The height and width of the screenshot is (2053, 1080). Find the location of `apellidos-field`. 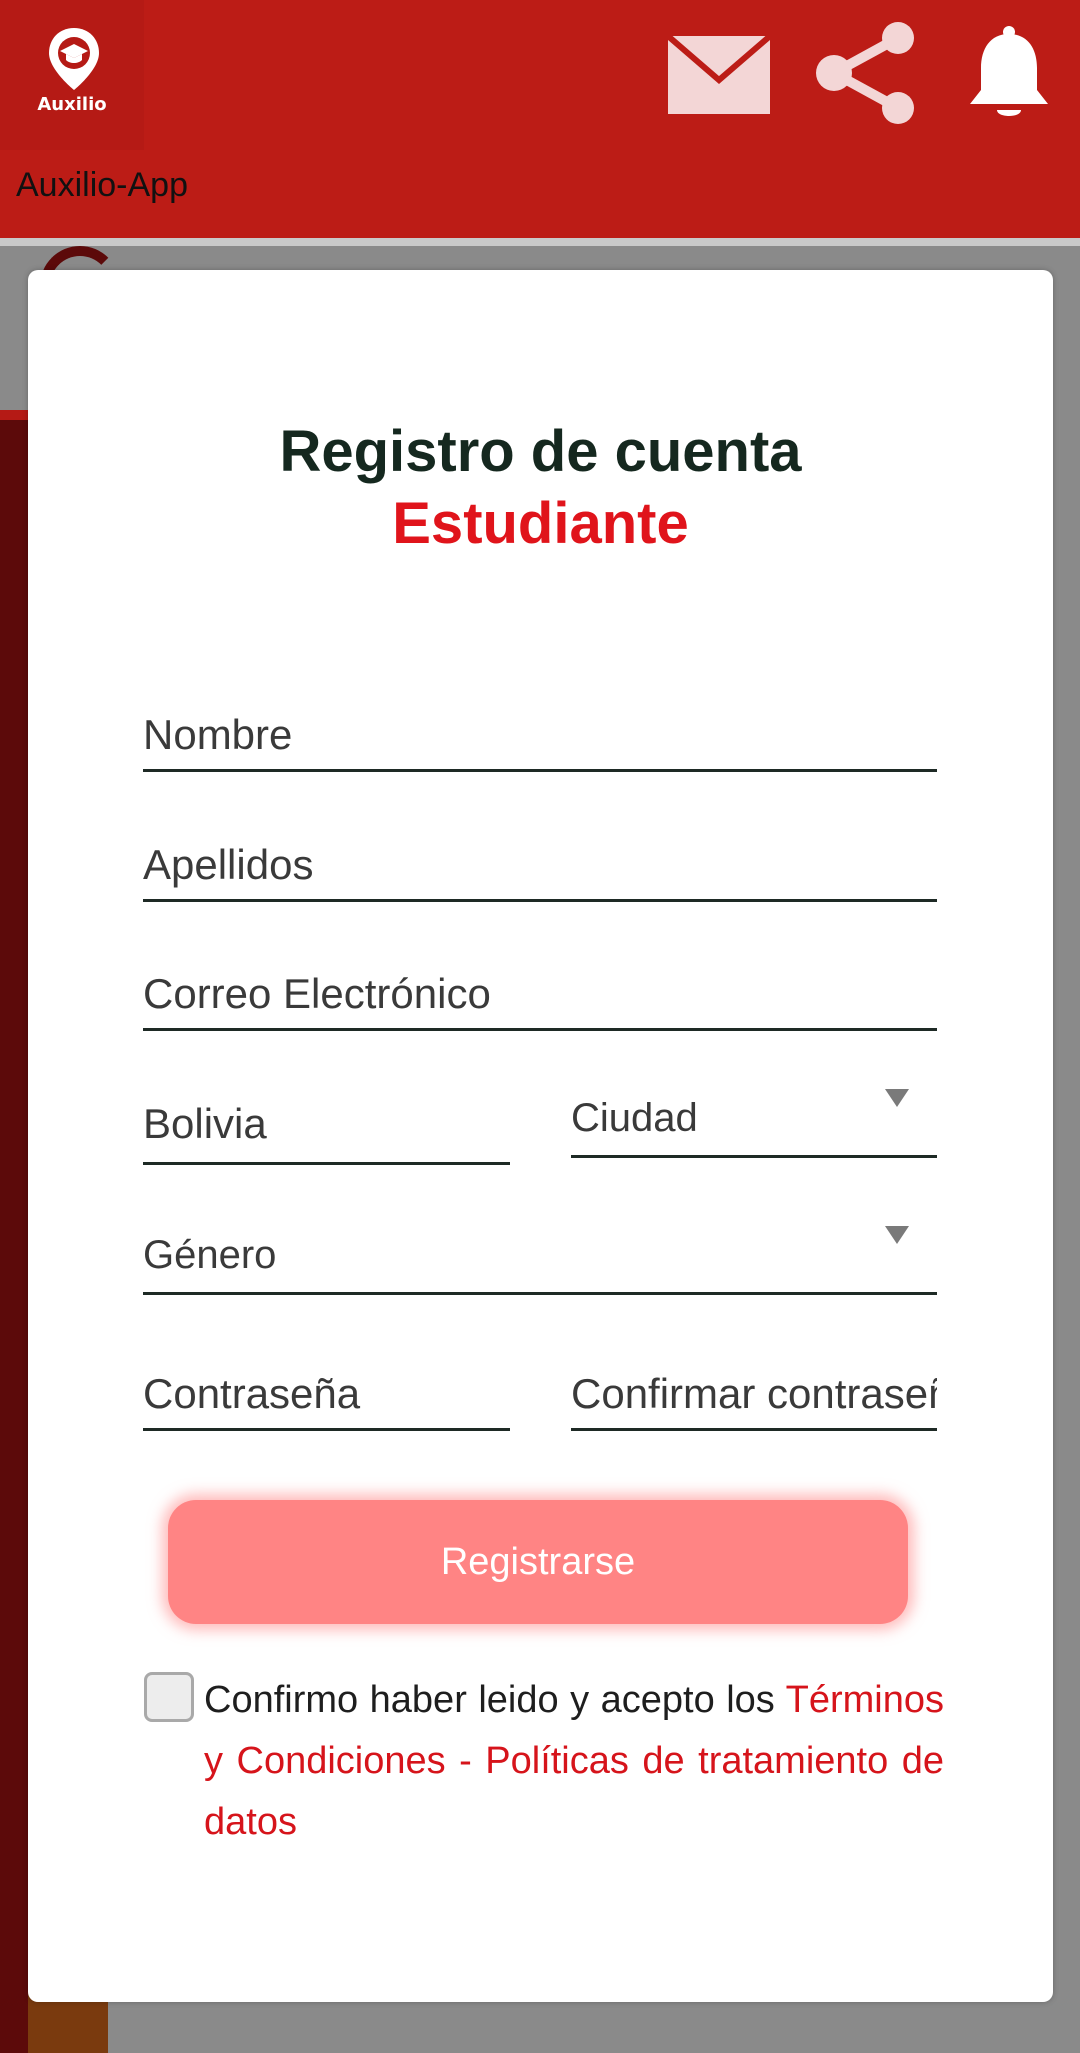

apellidos-field is located at coordinates (540, 856).